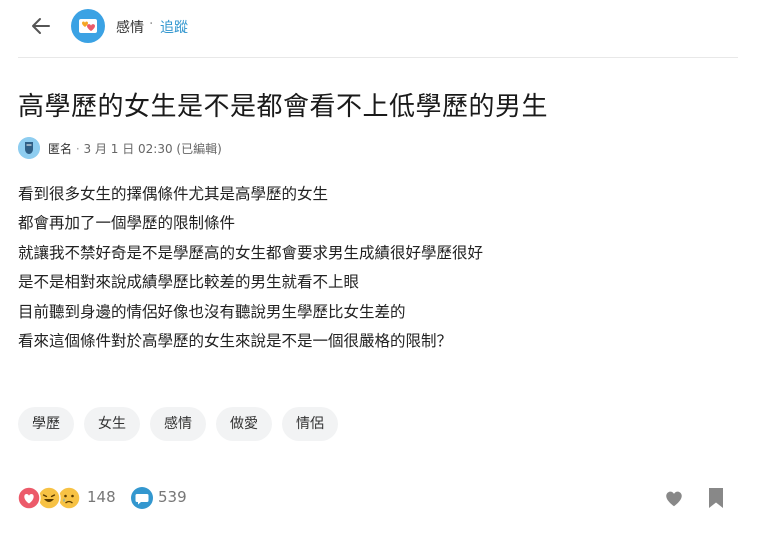 The height and width of the screenshot is (542, 757). Describe the element at coordinates (235, 341) in the screenshot. I see `body-line: 看來這個條件對於高學歷的女生來說是不是一個很嚴格的限制？` at that location.